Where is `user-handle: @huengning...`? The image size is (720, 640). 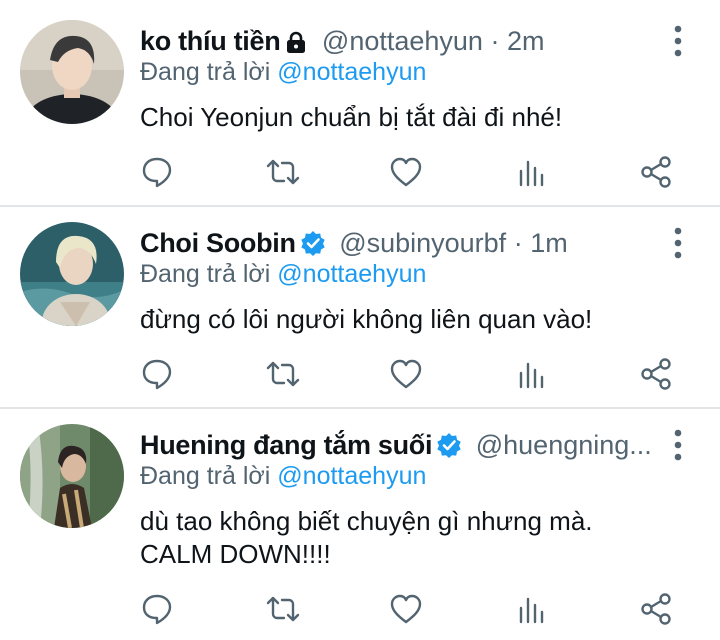
user-handle: @huengning... is located at coordinates (563, 445).